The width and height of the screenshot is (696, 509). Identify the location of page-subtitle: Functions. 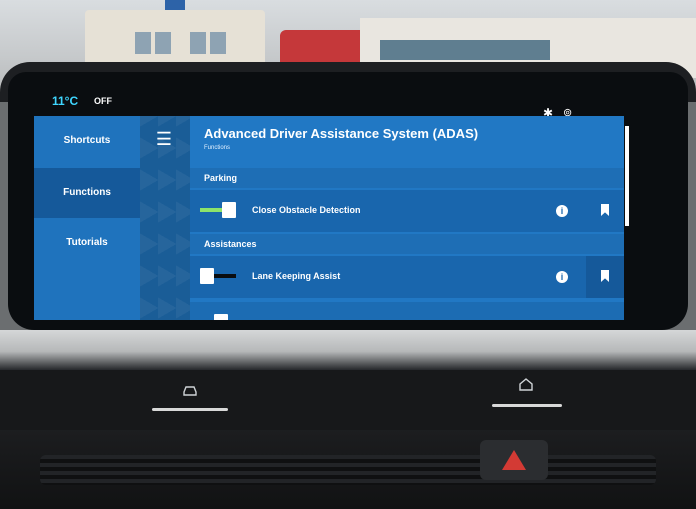
(217, 148).